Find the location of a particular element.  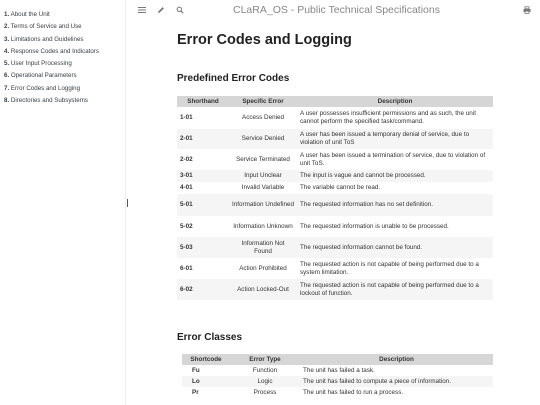

error-code-cell: 1-01 is located at coordinates (186, 118).